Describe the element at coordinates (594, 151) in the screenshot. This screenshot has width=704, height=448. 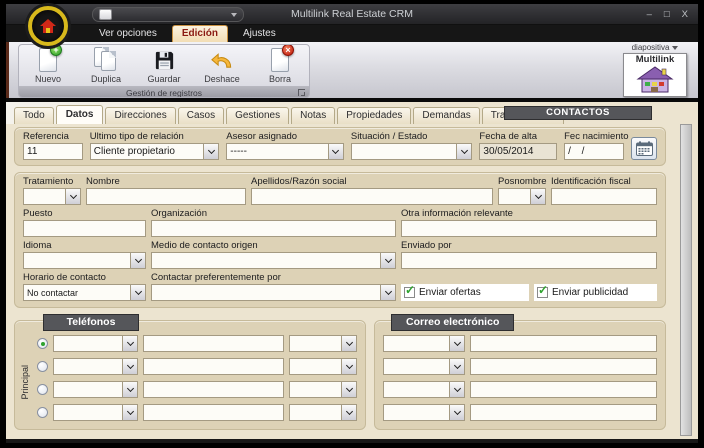
I see `fec-nacimiento-input: / /` at that location.